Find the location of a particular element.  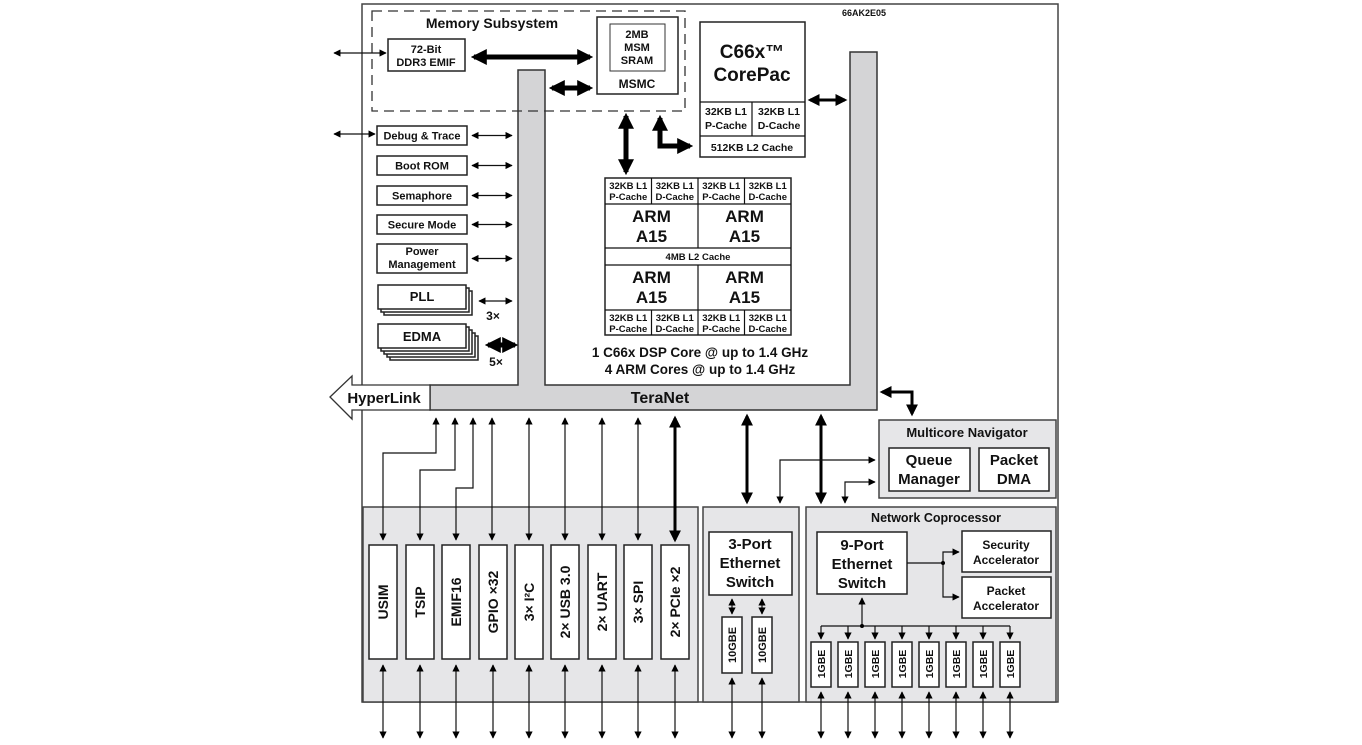

peripheral-semaphore: Semaphore is located at coordinates (422, 195).